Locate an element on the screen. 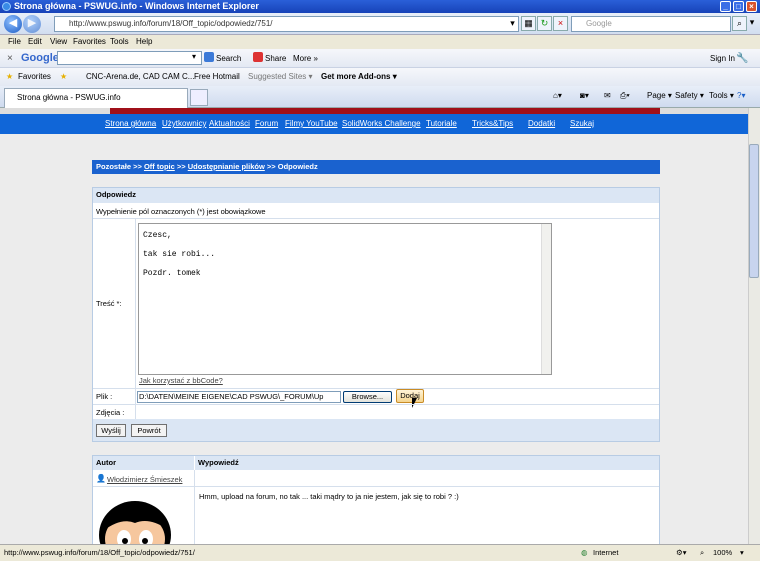  tab-label: Strona główna - PSWUG.info is located at coordinates (69, 97).